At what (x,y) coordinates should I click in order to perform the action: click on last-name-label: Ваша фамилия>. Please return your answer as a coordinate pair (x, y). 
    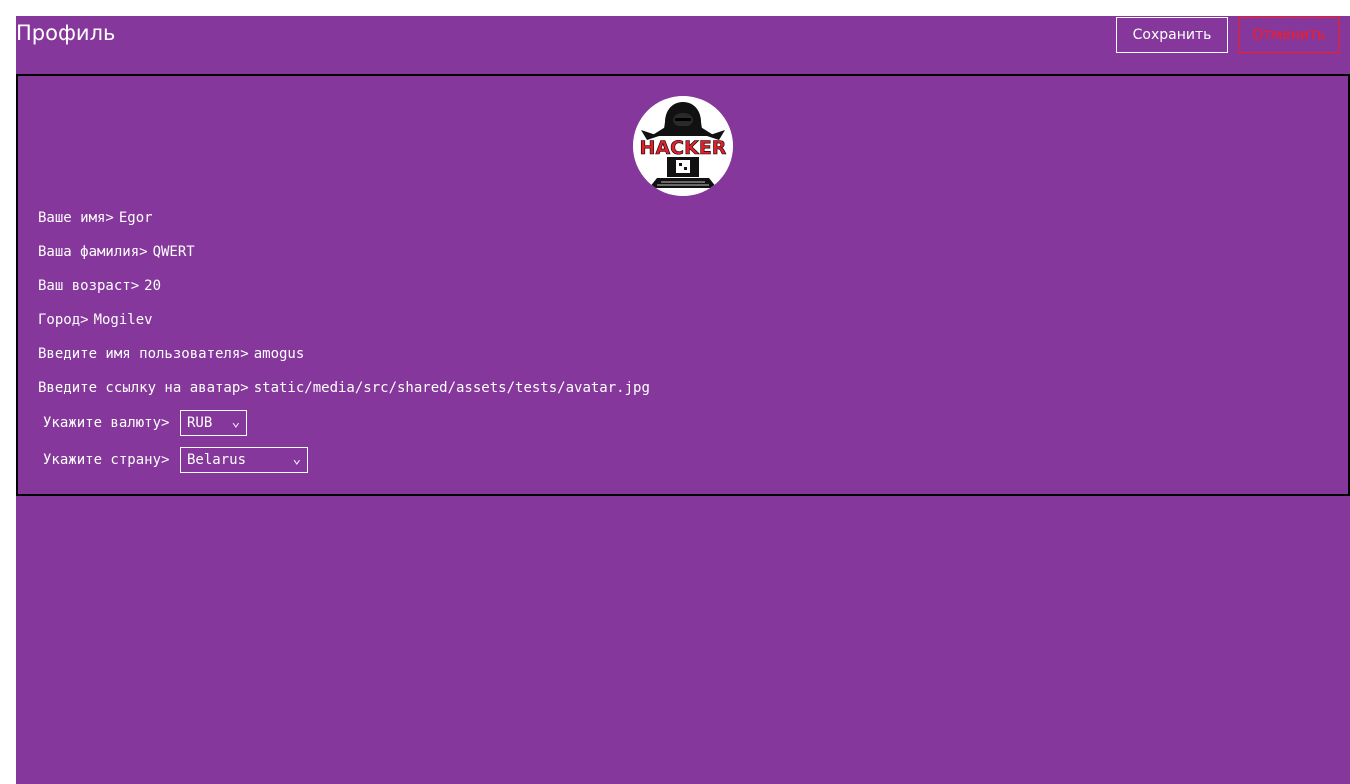
    Looking at the image, I should click on (93, 252).